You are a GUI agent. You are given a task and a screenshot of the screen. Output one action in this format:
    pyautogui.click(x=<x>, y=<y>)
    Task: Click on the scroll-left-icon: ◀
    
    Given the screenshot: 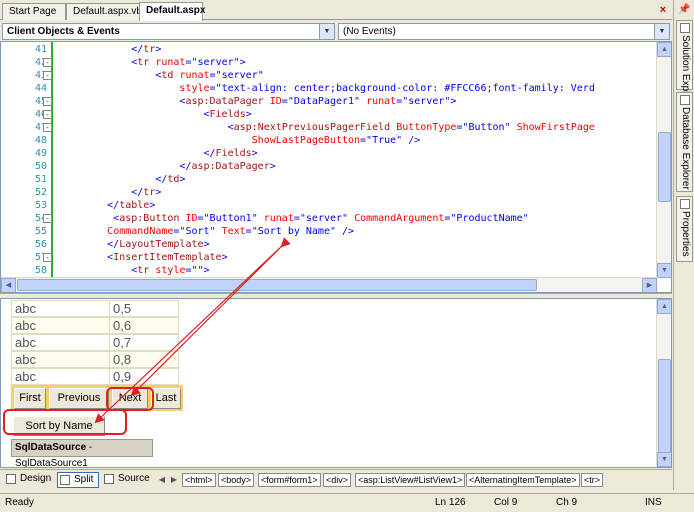 What is the action you would take?
    pyautogui.click(x=8, y=285)
    